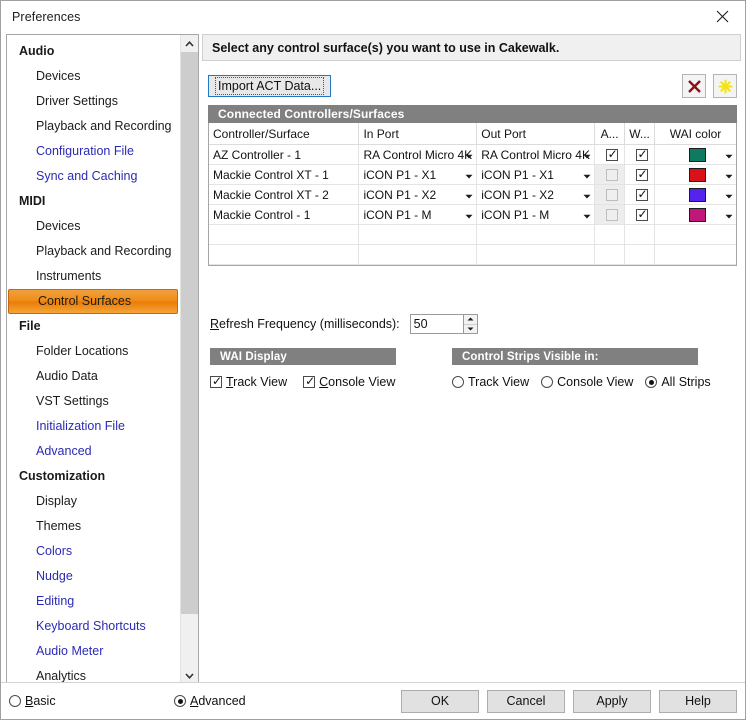 This screenshot has height=720, width=746. I want to click on cell-controller-surface: AZ Controller - 1, so click(284, 154).